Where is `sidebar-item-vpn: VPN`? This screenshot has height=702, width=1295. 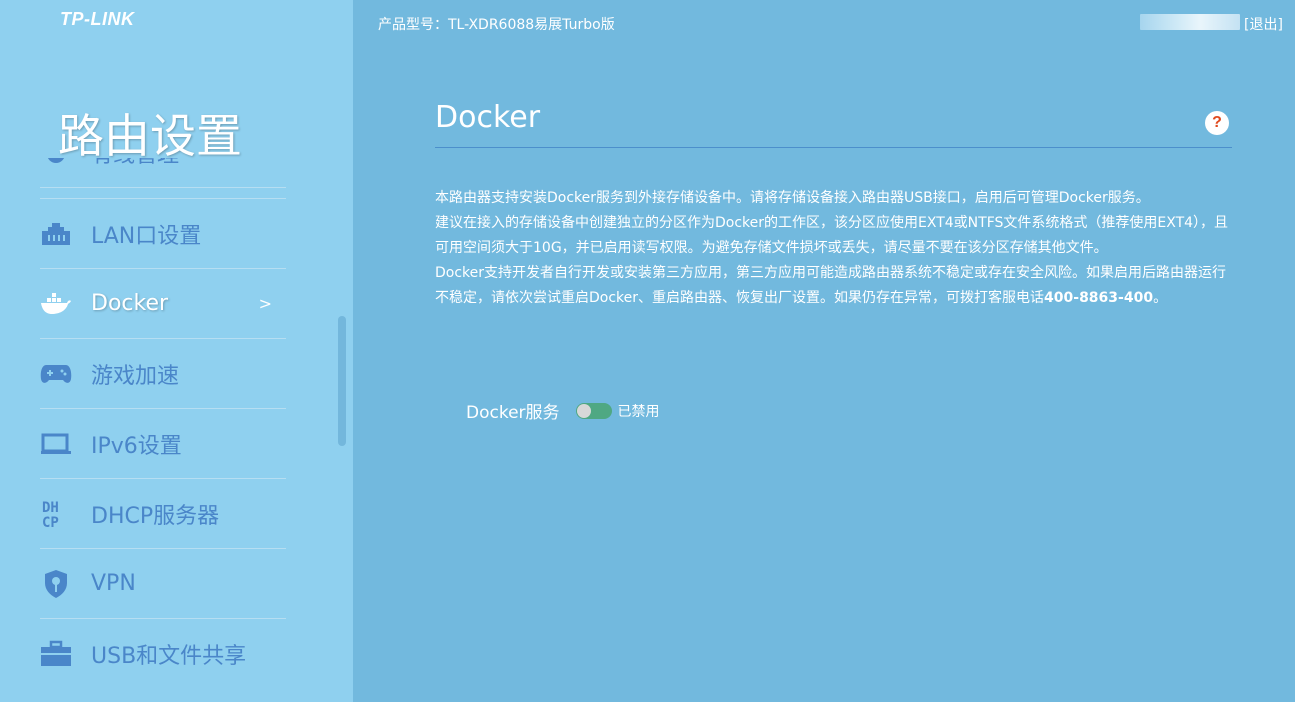
sidebar-item-vpn: VPN is located at coordinates (163, 584).